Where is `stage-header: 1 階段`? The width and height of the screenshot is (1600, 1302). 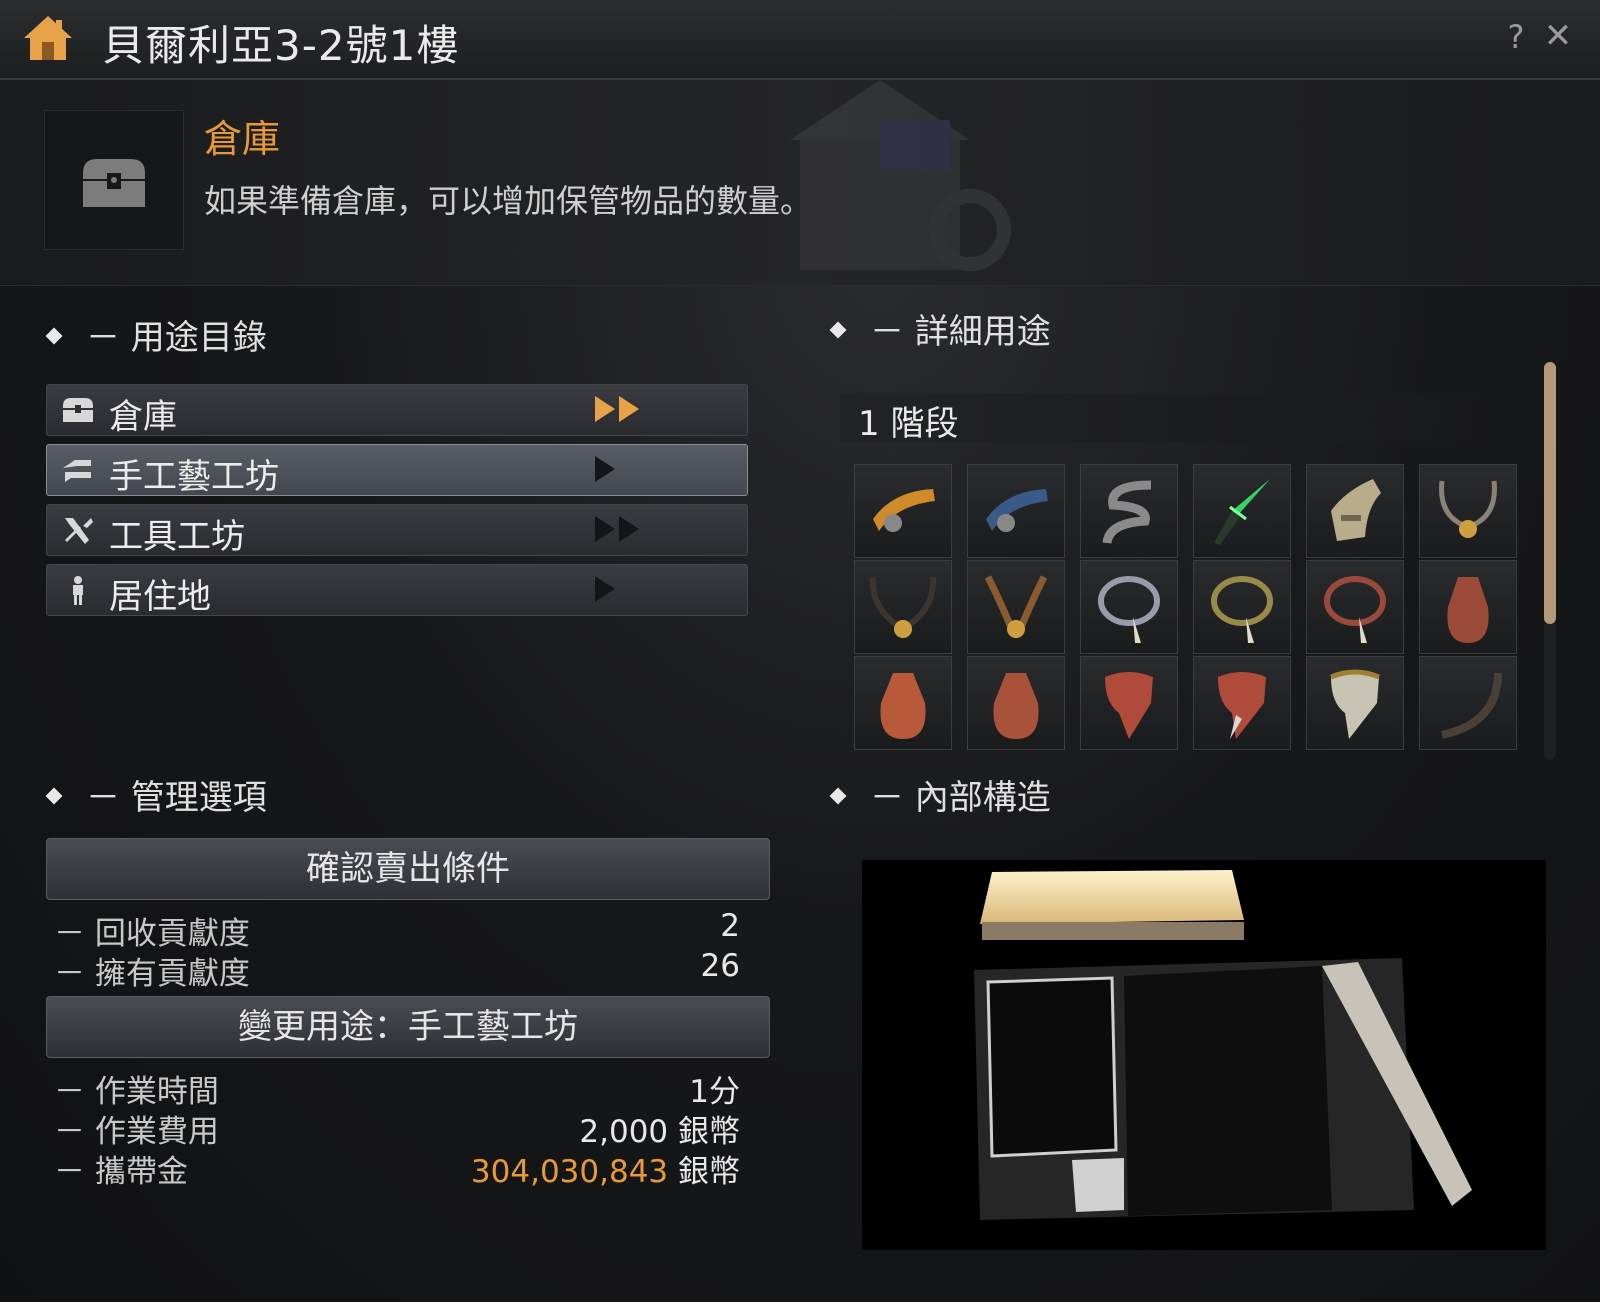 stage-header: 1 階段 is located at coordinates (1185, 419).